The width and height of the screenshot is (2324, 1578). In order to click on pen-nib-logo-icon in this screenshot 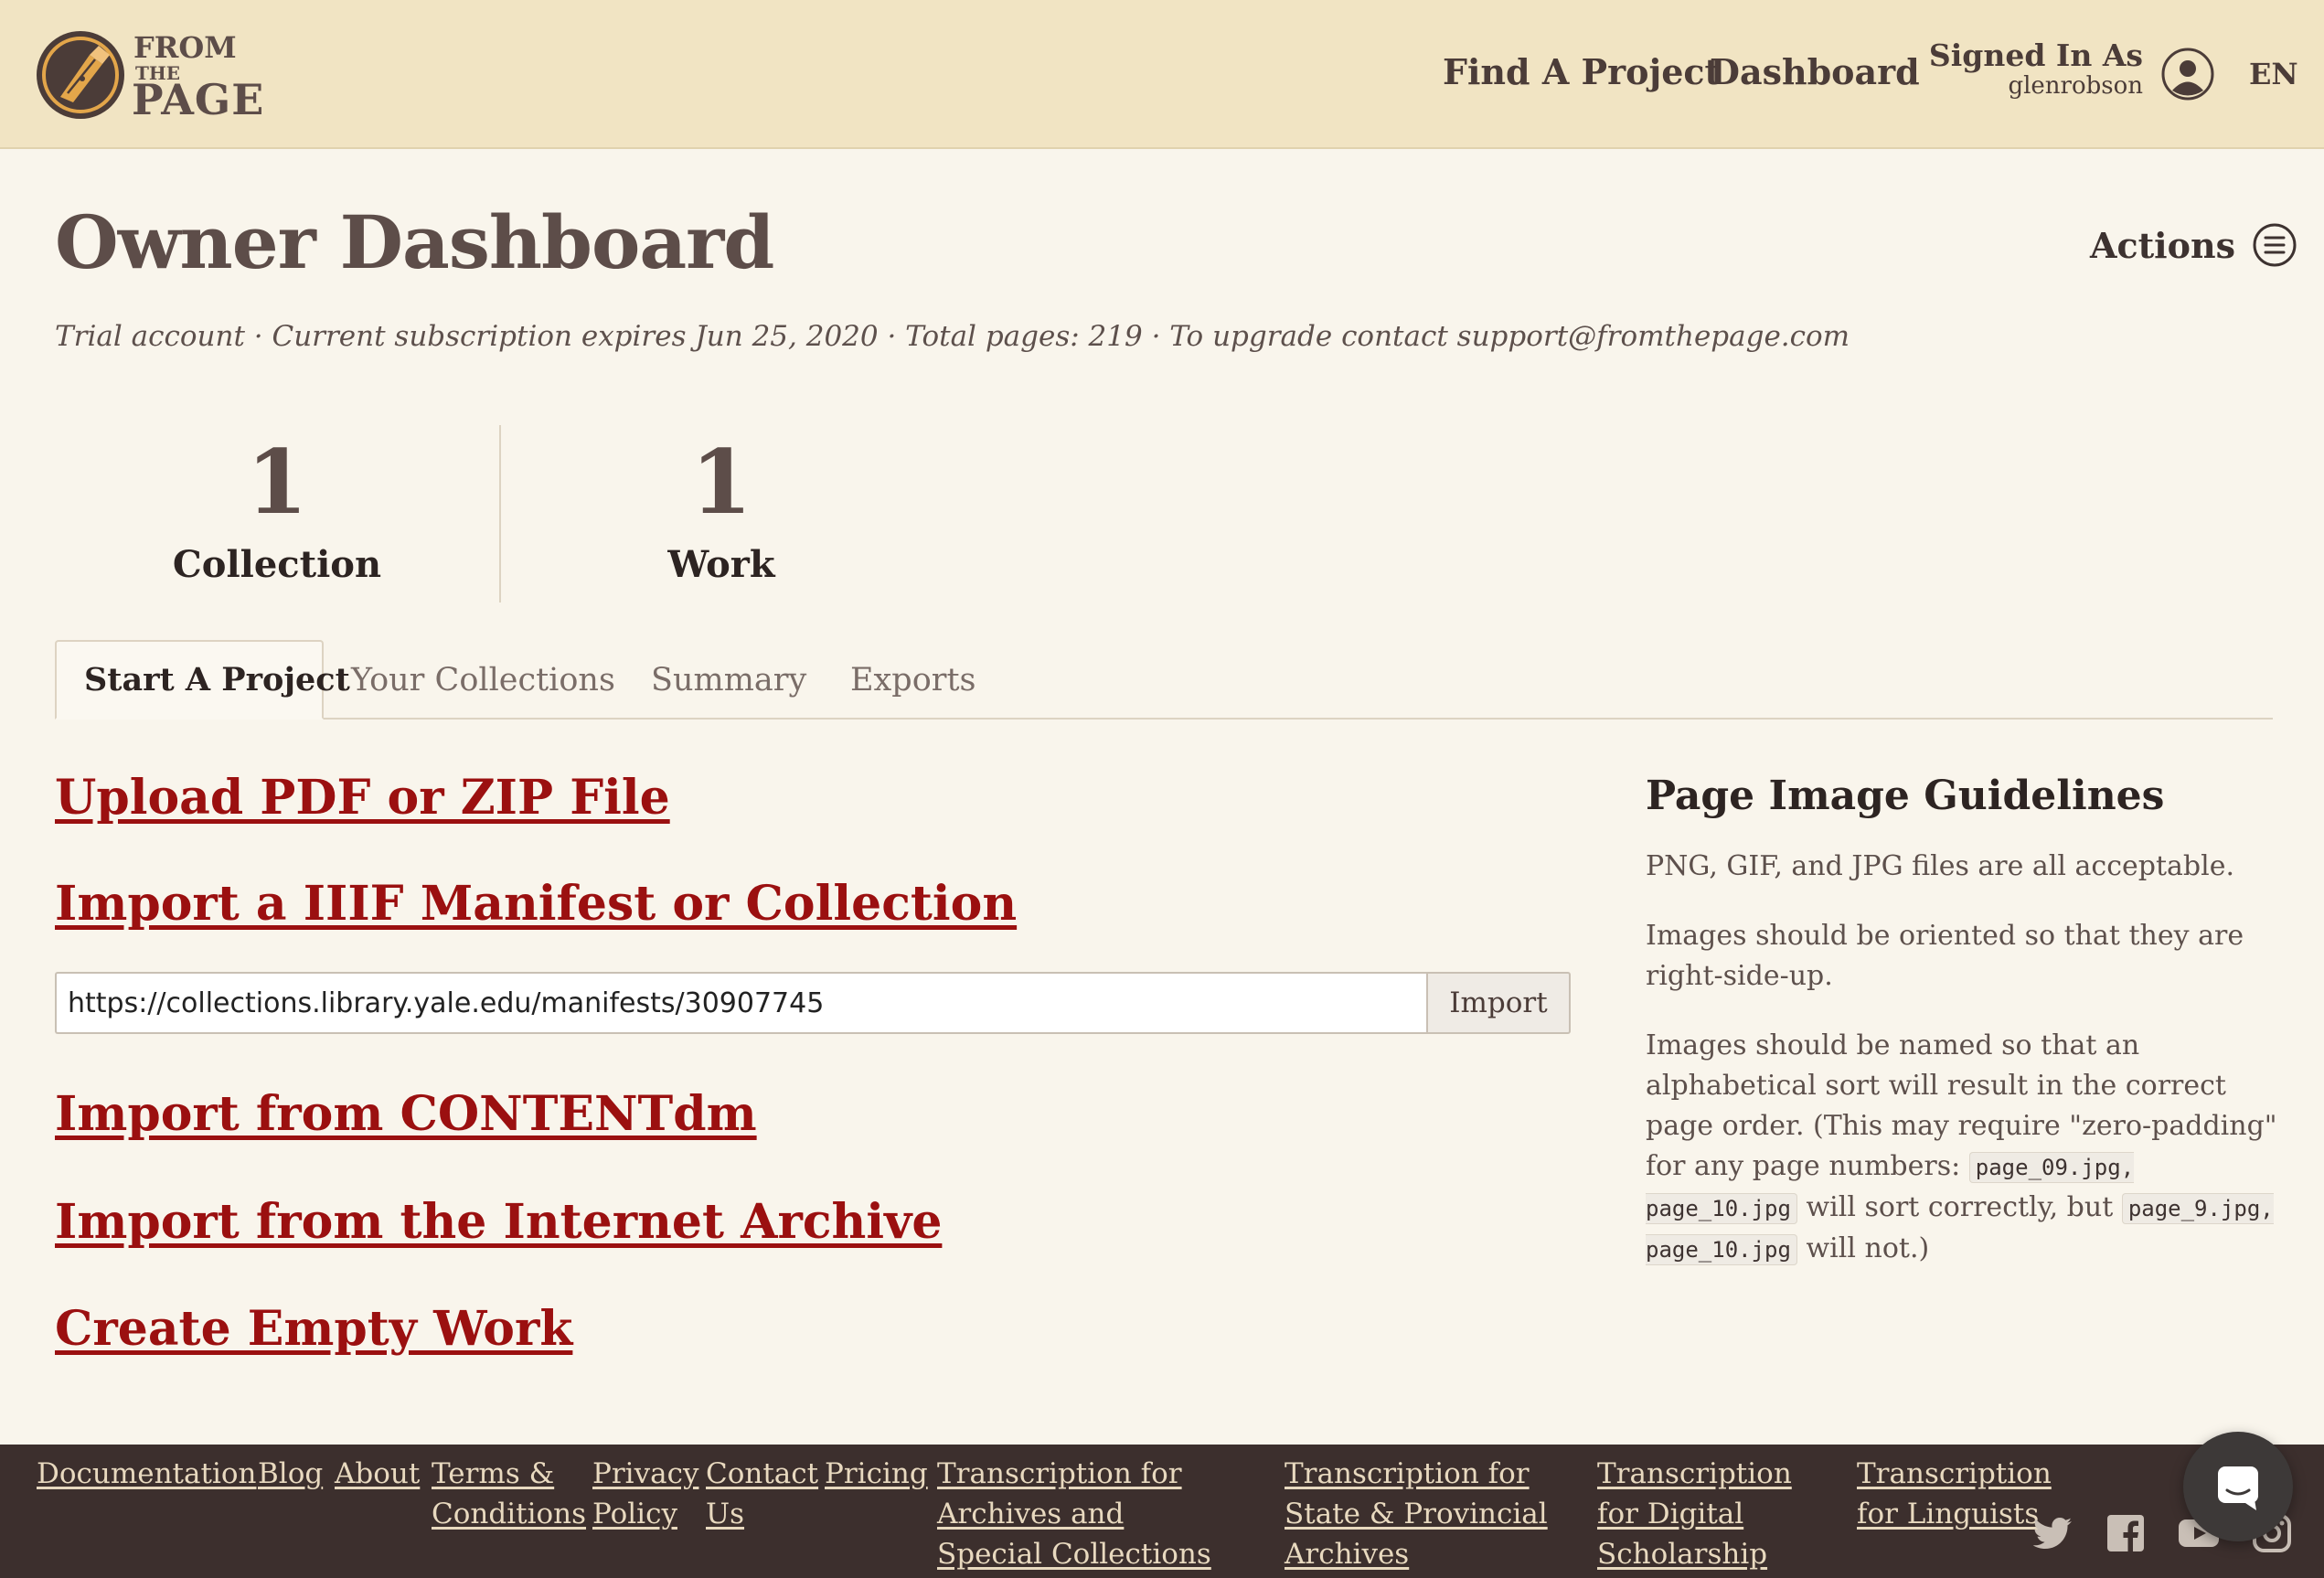, I will do `click(80, 75)`.